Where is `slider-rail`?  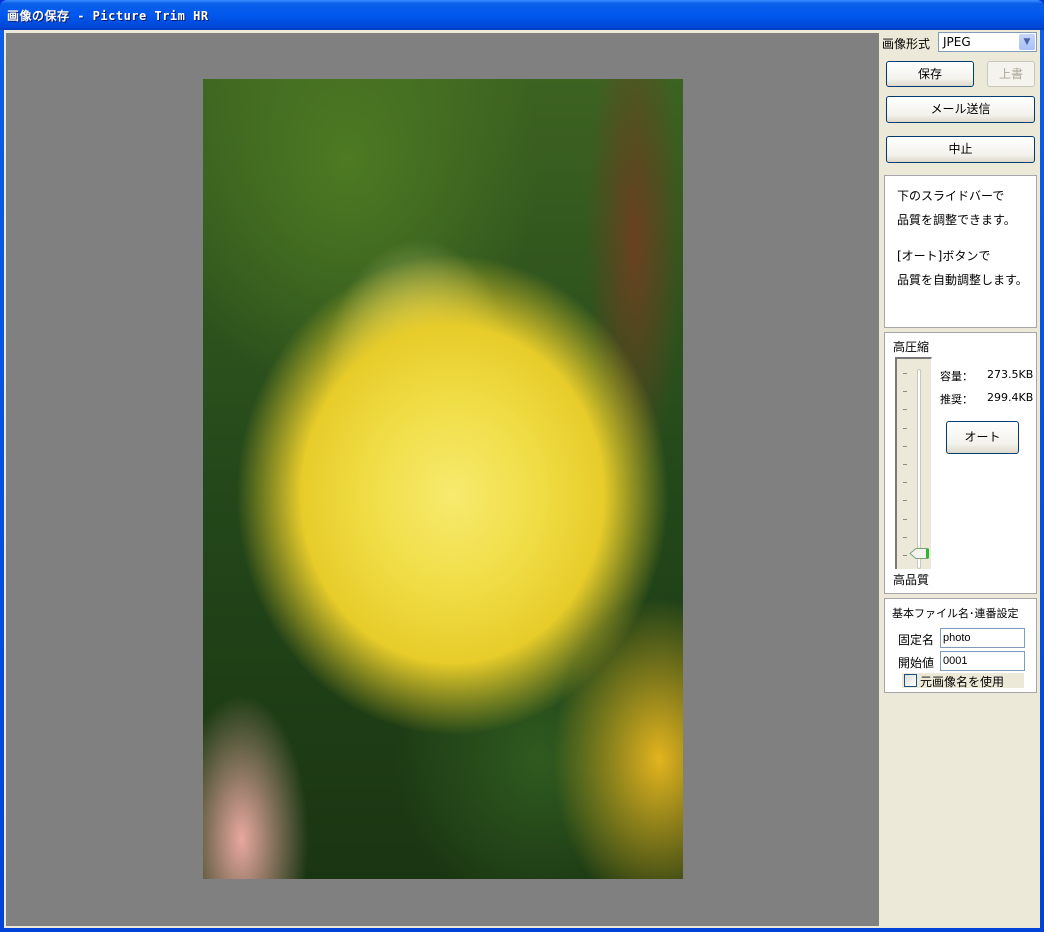 slider-rail is located at coordinates (919, 469).